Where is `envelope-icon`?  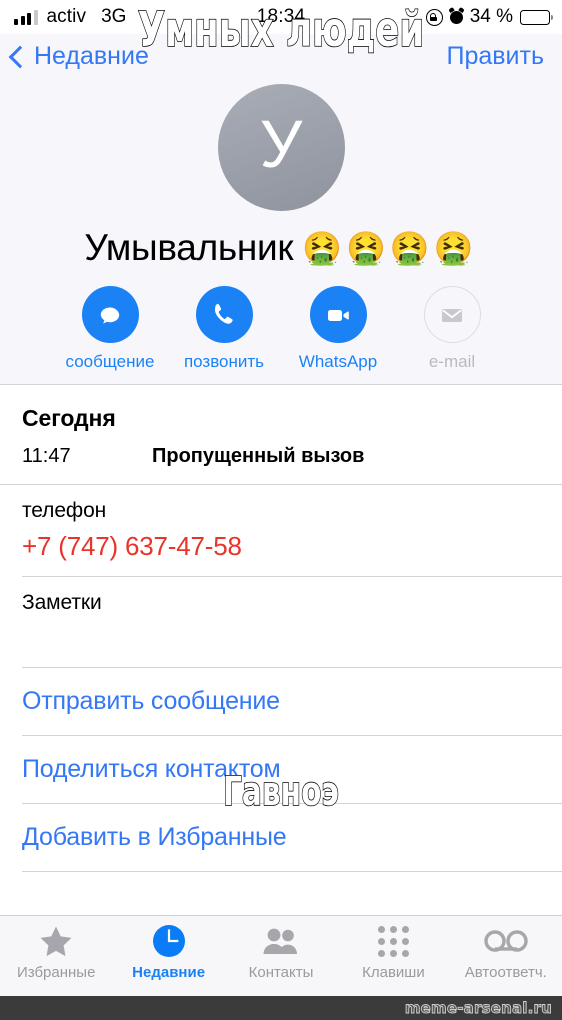 envelope-icon is located at coordinates (452, 314).